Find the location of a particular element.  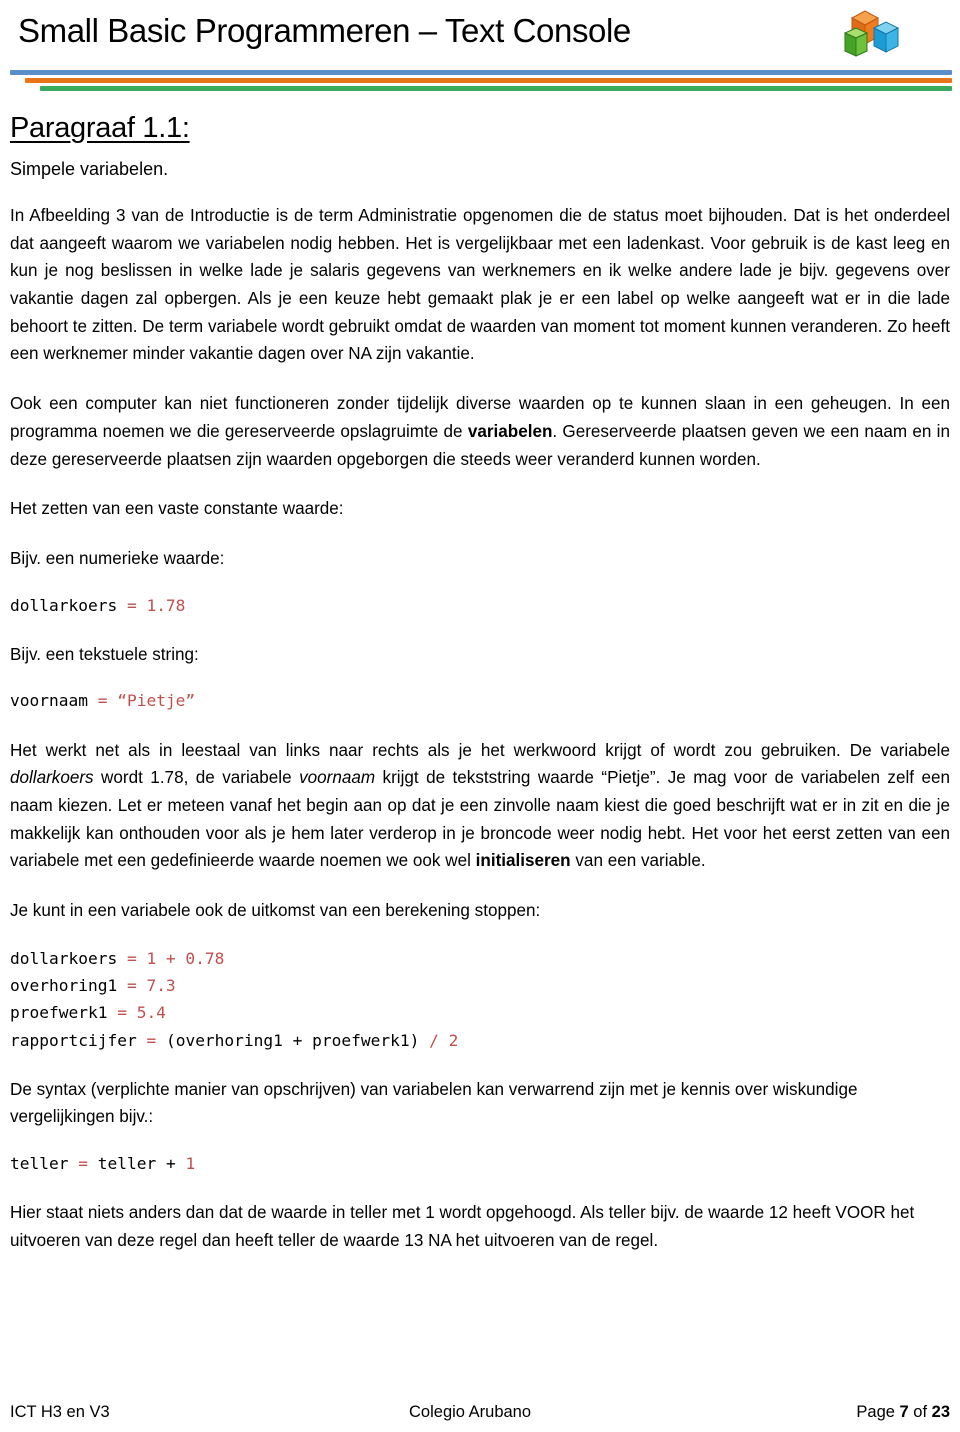

term-dollarkoers: dollarkoers is located at coordinates (52, 778).